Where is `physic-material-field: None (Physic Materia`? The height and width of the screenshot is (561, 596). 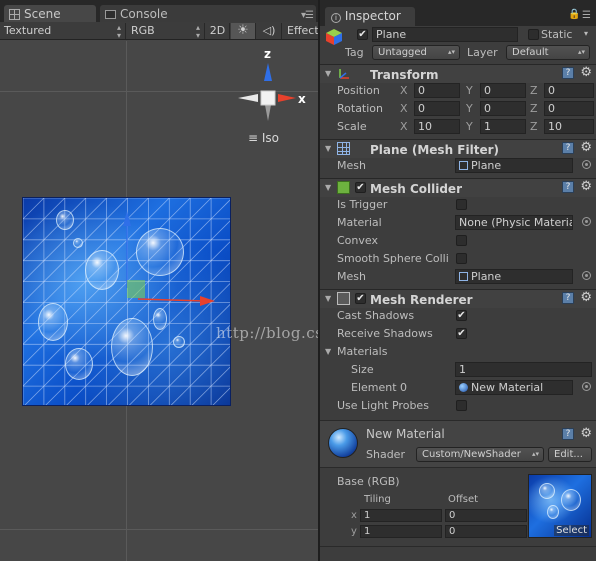
physic-material-field: None (Physic Materia is located at coordinates (514, 222).